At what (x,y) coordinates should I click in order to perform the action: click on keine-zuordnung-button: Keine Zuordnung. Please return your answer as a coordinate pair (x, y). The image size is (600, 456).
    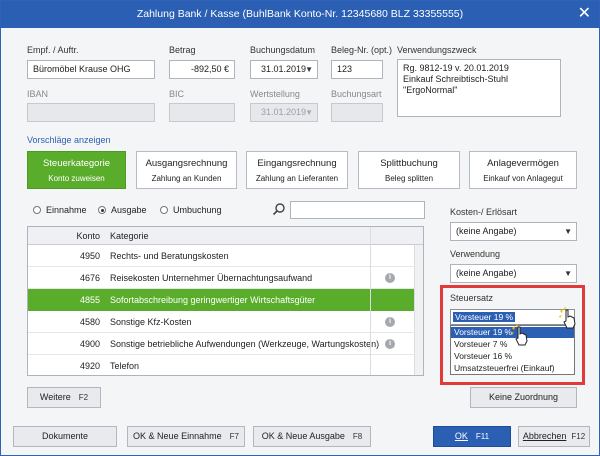
    Looking at the image, I should click on (523, 397).